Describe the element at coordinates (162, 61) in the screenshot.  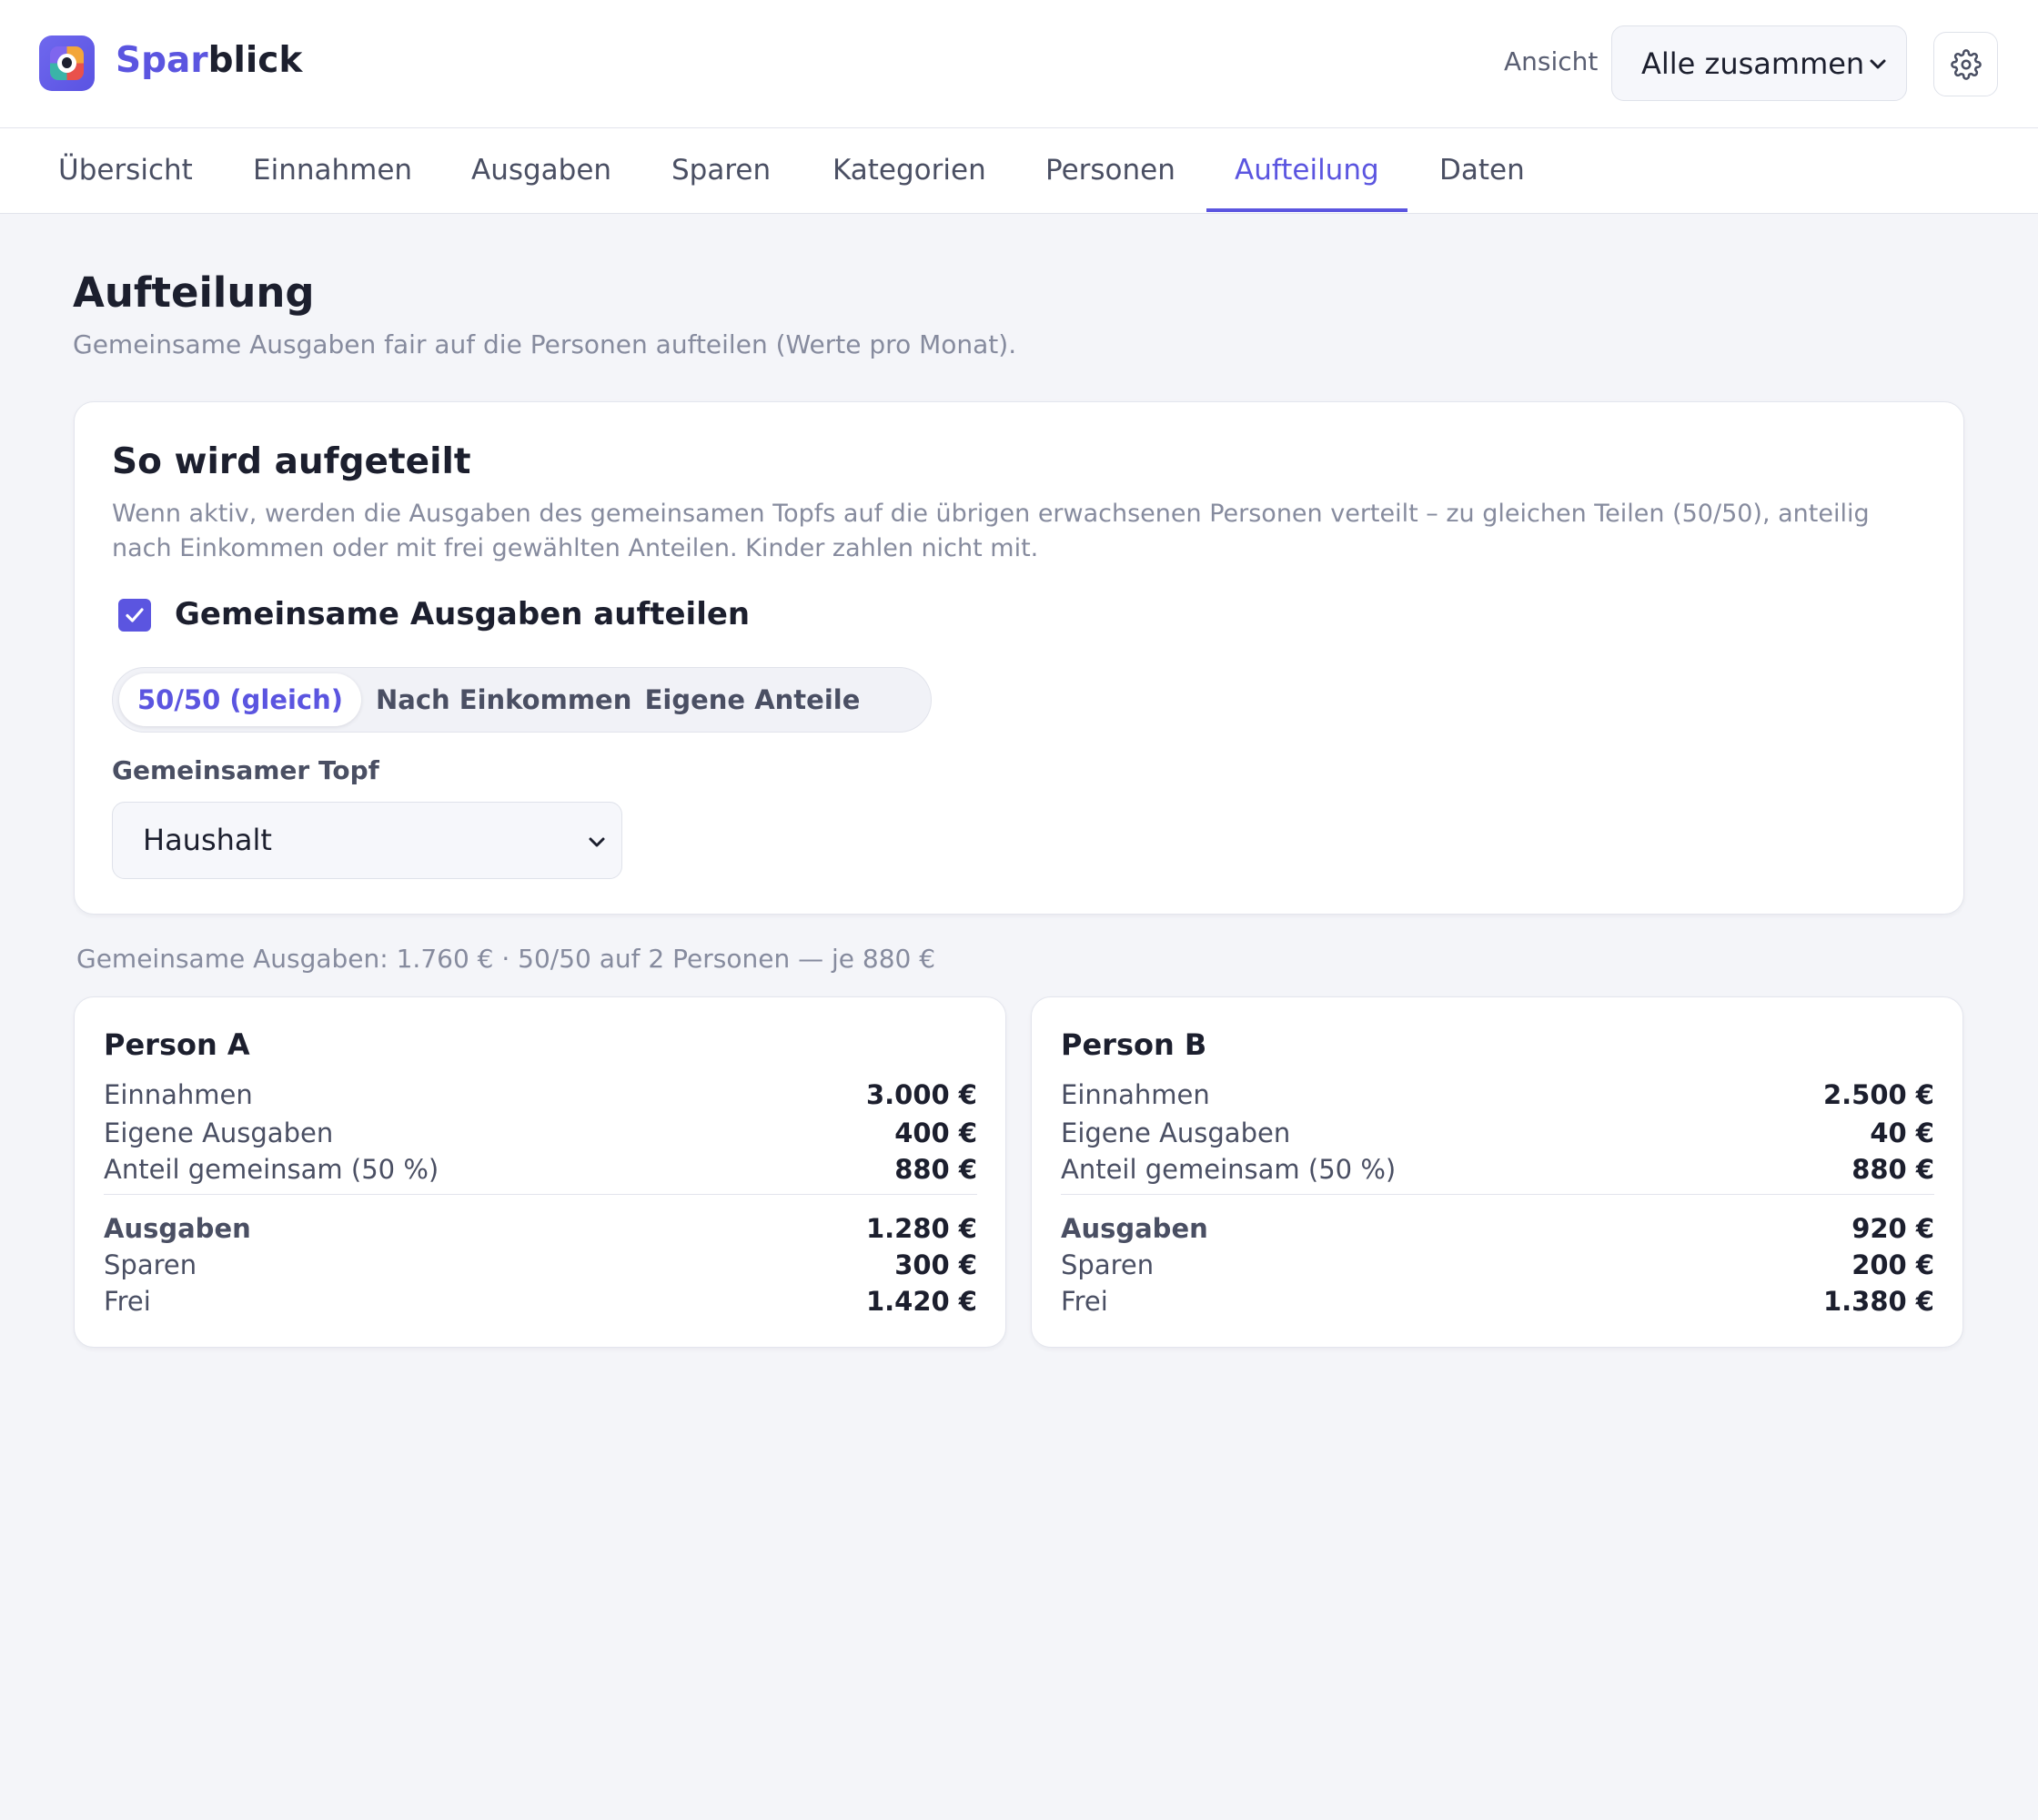
I see `brand-part-spar: Spar` at that location.